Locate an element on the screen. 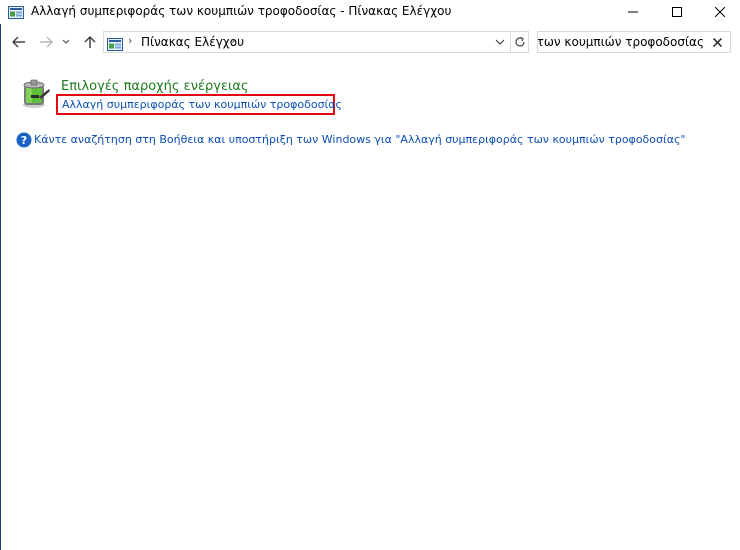 The width and height of the screenshot is (740, 550). search-box: ς των κουμπιών τροφοδοσίας is located at coordinates (634, 42).